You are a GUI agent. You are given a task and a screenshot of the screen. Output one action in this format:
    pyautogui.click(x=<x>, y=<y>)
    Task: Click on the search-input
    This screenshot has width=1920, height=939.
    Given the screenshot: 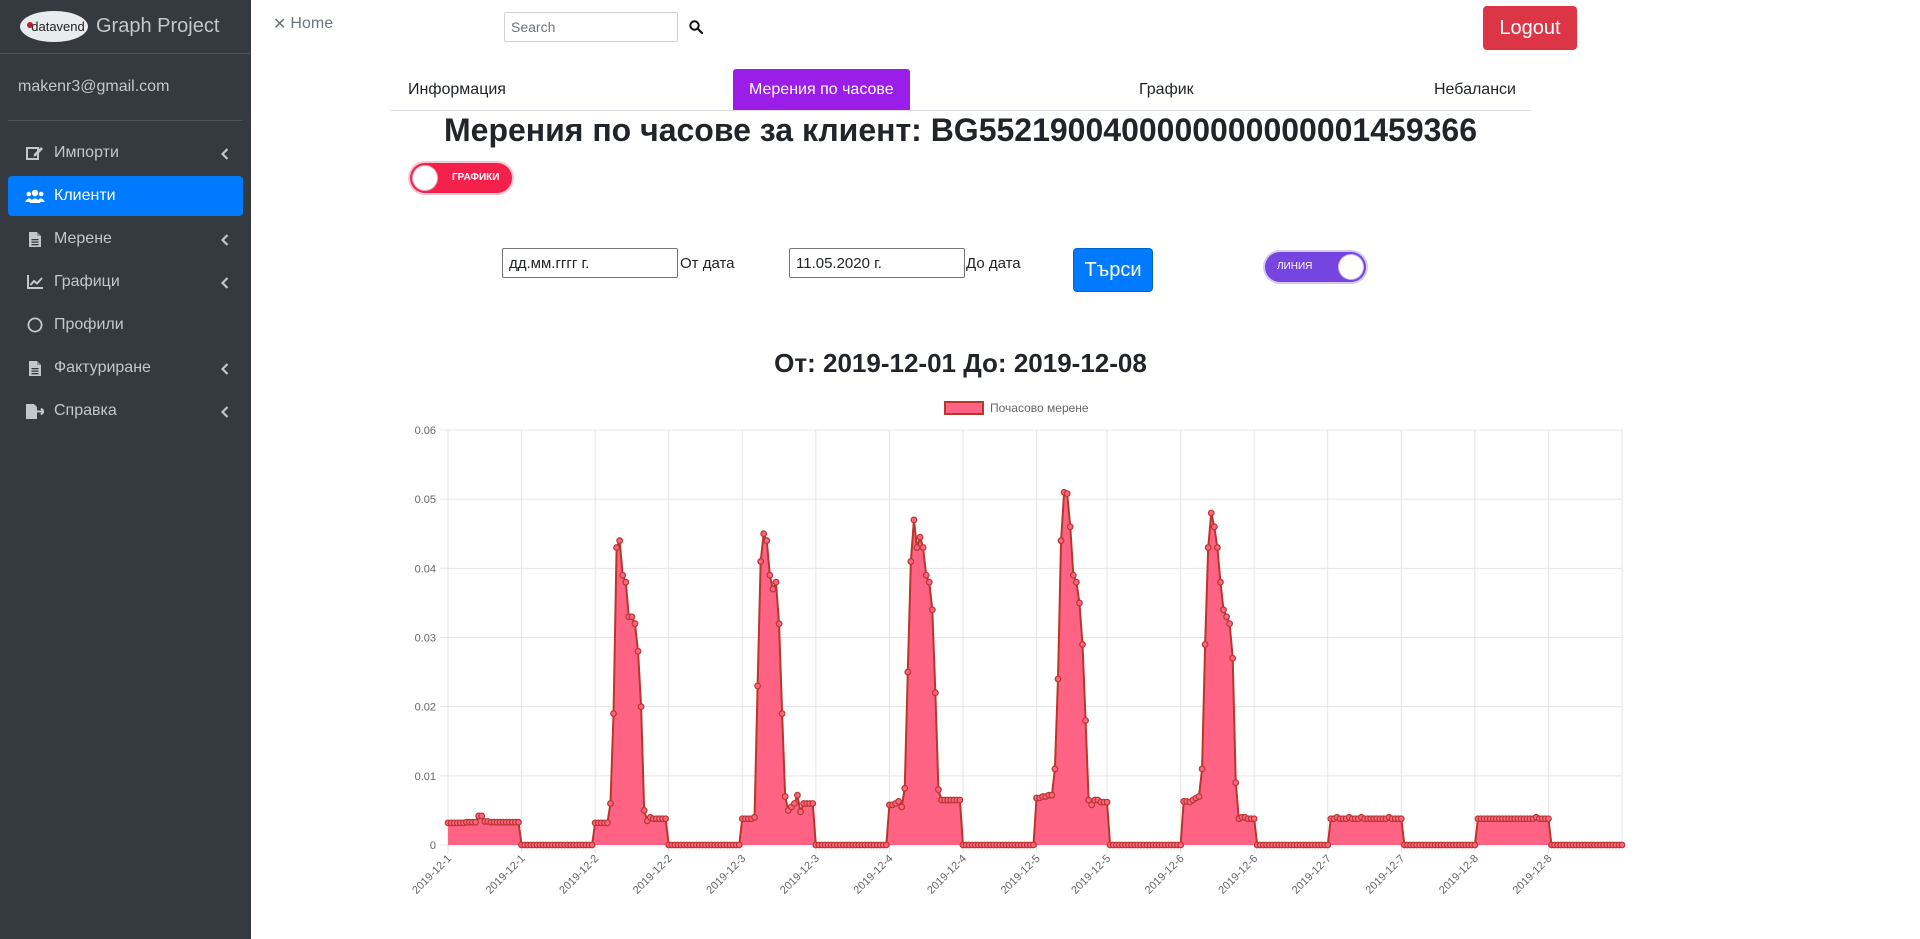 What is the action you would take?
    pyautogui.click(x=591, y=27)
    